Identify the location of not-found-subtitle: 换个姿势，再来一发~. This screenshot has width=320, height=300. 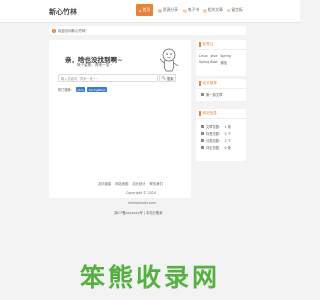
(95, 65).